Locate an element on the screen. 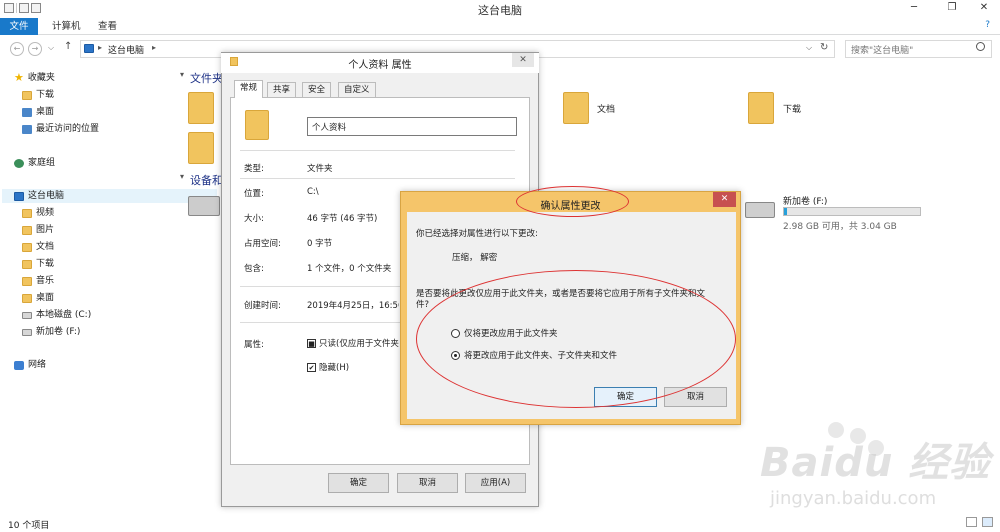  nav-network: 网络 is located at coordinates (30, 365).